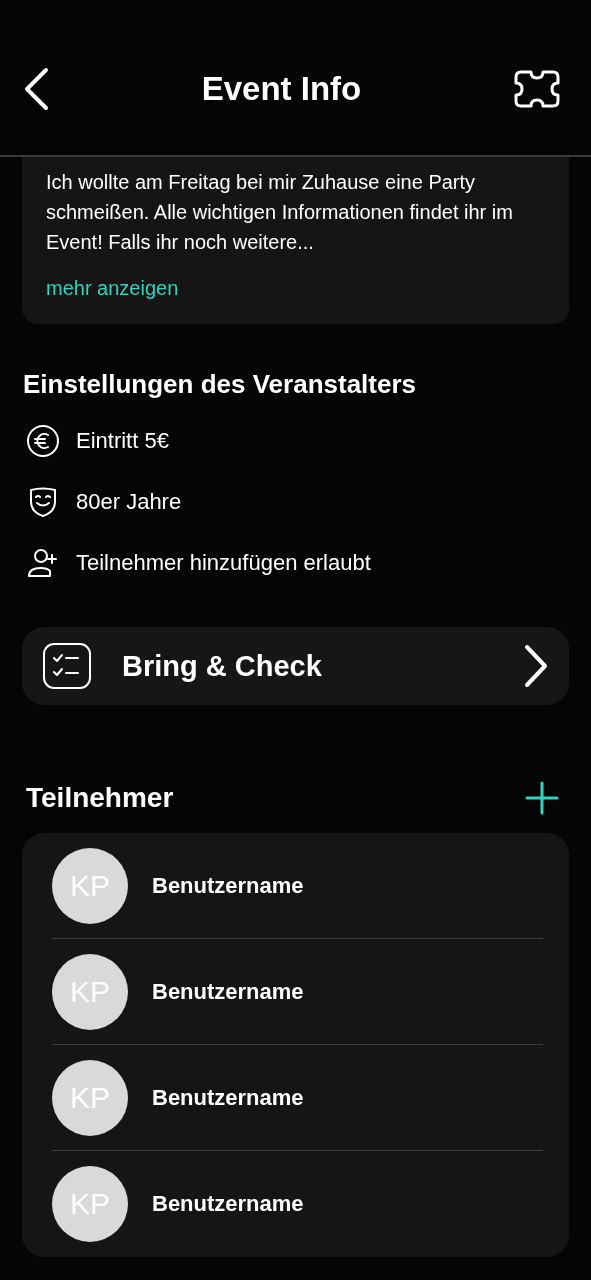 This screenshot has height=1280, width=591. Describe the element at coordinates (295, 666) in the screenshot. I see `bring-check-button: Bring & Check` at that location.